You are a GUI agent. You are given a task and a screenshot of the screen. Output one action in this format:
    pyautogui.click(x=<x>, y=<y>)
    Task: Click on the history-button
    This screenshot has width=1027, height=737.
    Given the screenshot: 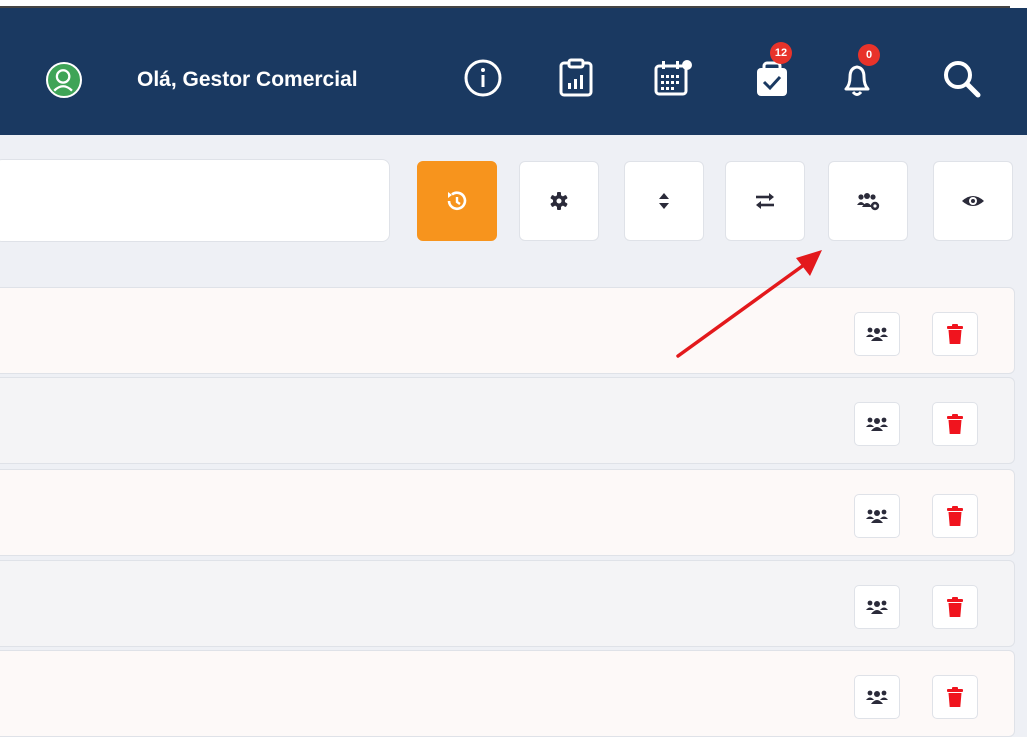 What is the action you would take?
    pyautogui.click(x=457, y=201)
    